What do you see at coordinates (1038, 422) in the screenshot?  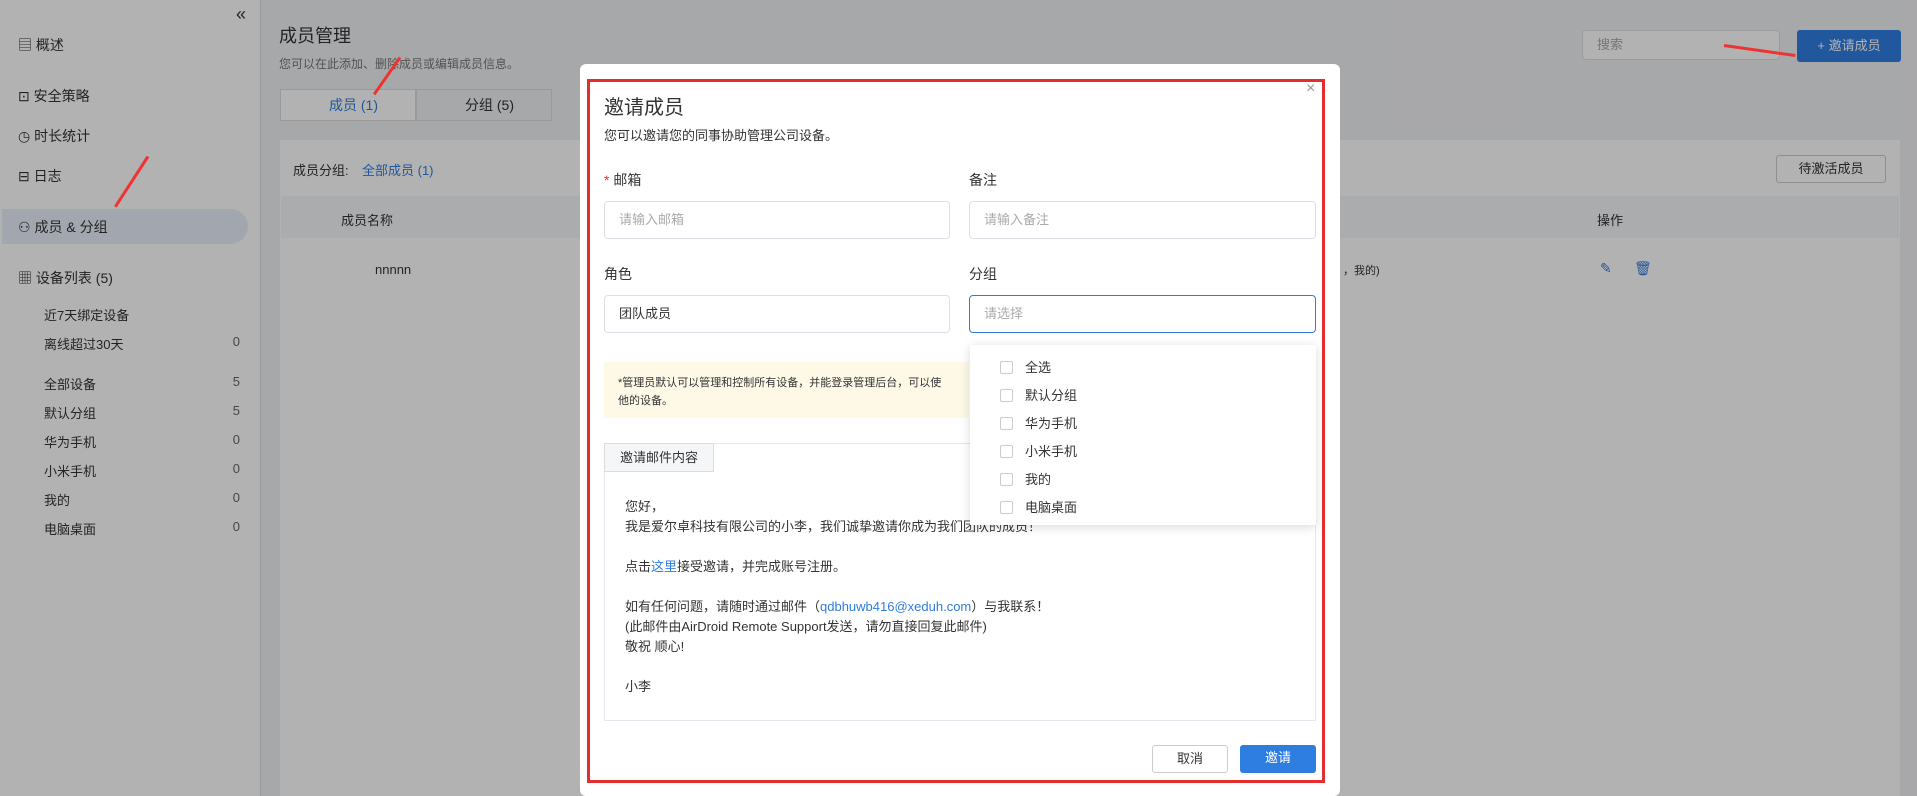 I see `dropdown-option: 华为手机` at bounding box center [1038, 422].